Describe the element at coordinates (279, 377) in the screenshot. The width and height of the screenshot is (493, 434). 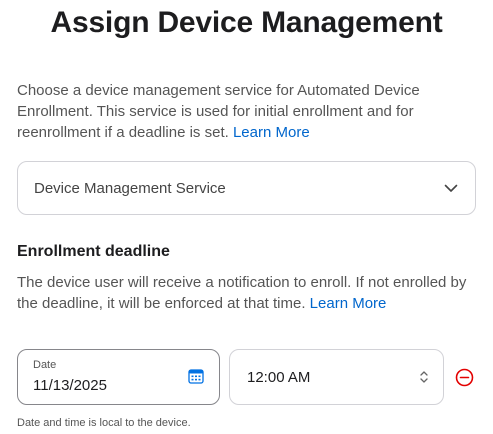
I see `time-select-value: 12:00 AM` at that location.